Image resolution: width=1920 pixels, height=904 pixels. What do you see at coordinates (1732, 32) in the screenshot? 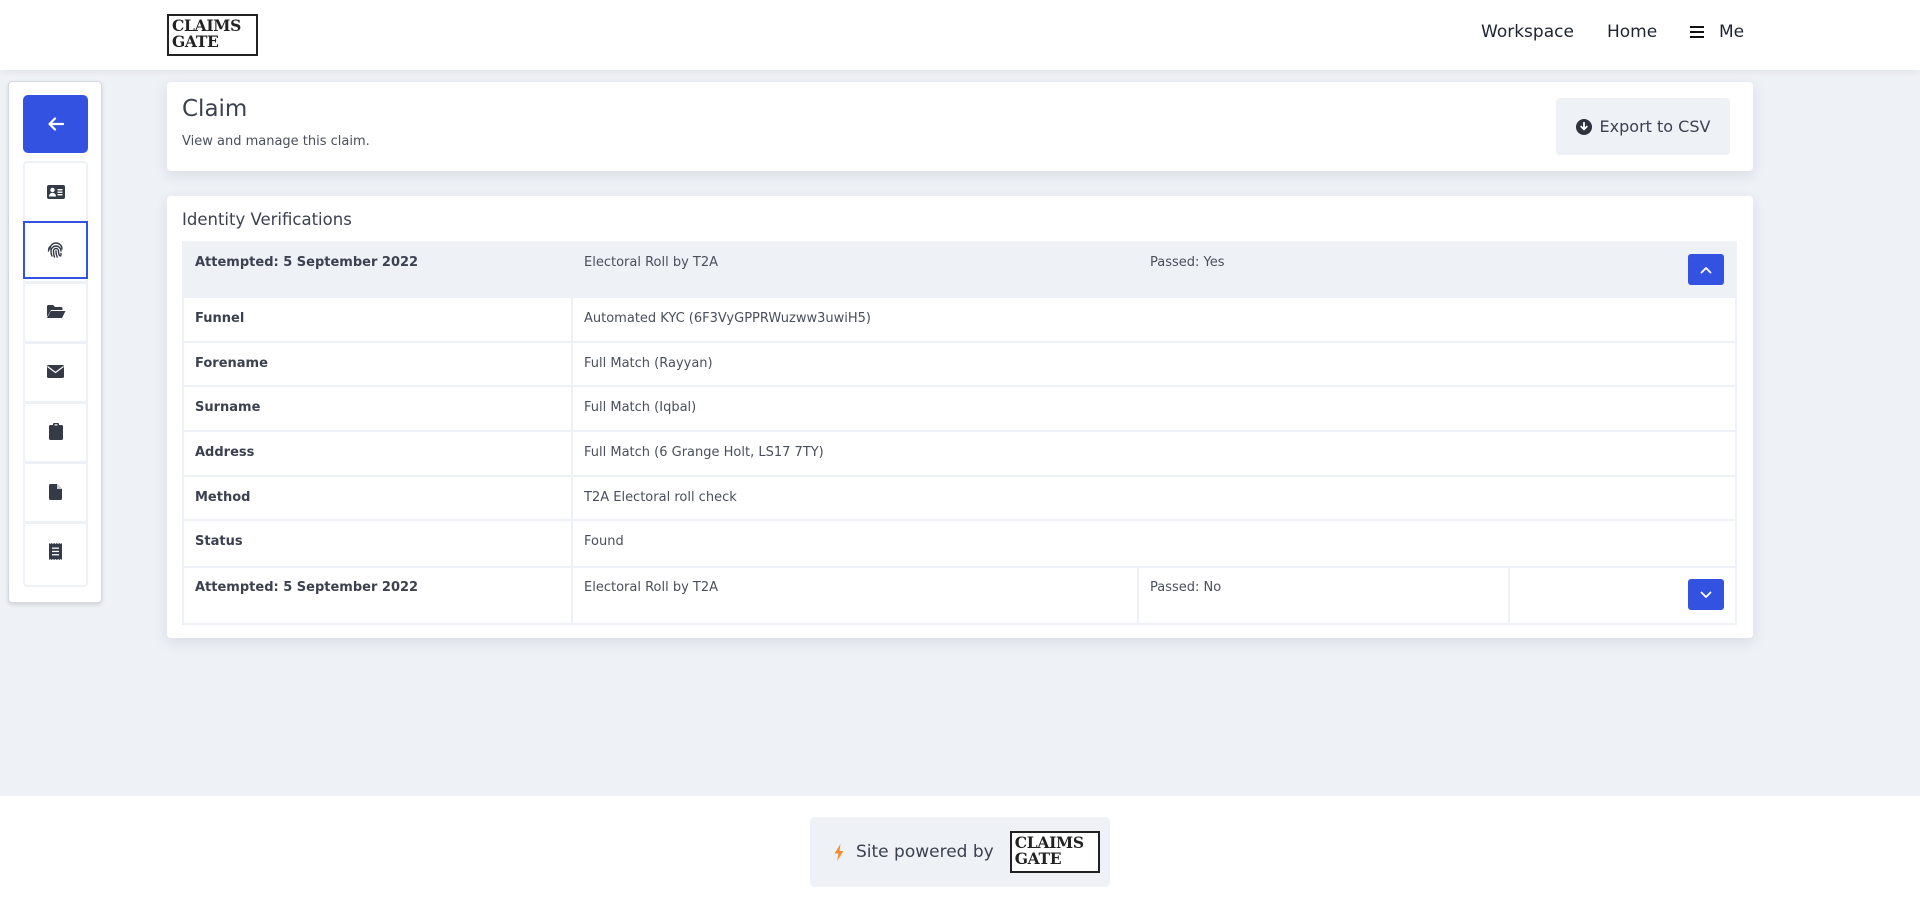
I see `nav-me-label: Me` at bounding box center [1732, 32].